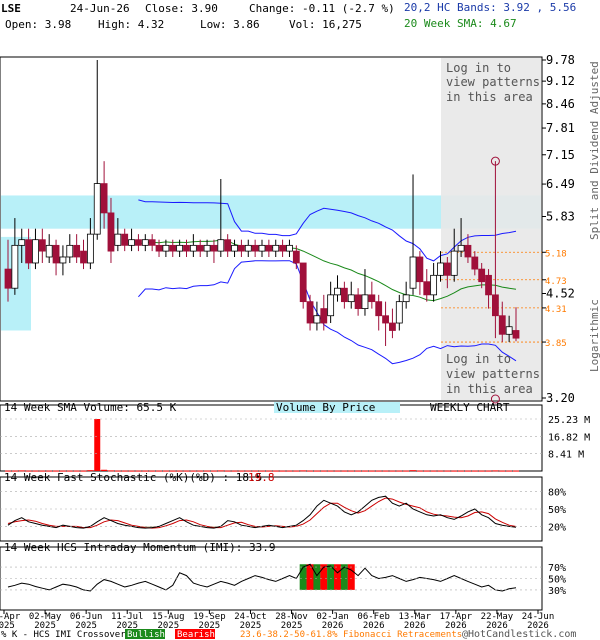 Image resolution: width=600 pixels, height=640 pixels. What do you see at coordinates (560, 81) in the screenshot?
I see `price-tick-label: 9.12` at bounding box center [560, 81].